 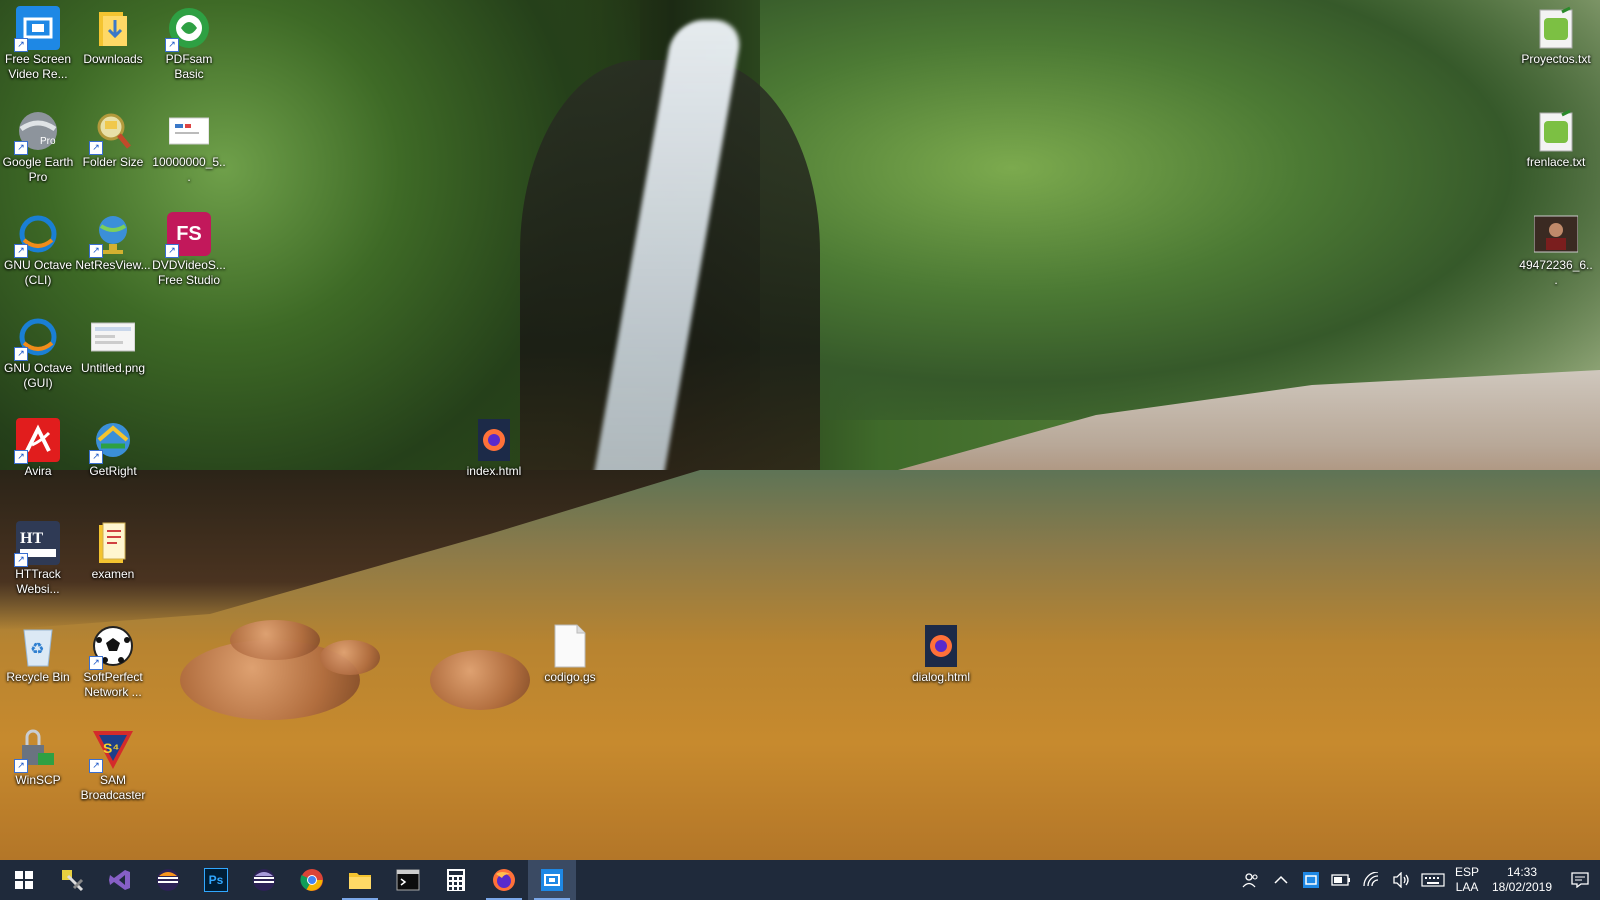 I want to click on tray-screen-recorder-icon, so click(x=1311, y=880).